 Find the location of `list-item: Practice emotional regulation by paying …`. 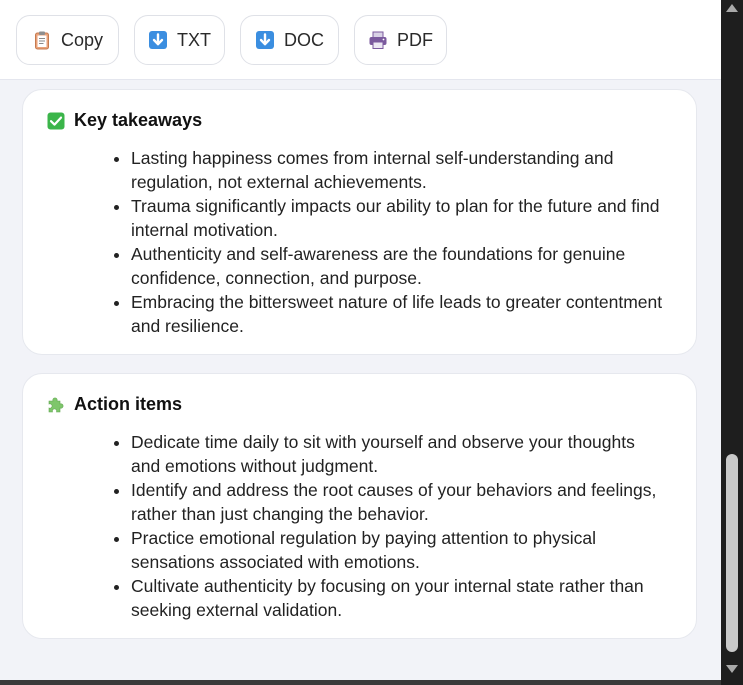

list-item: Practice emotional regulation by paying … is located at coordinates (399, 550).